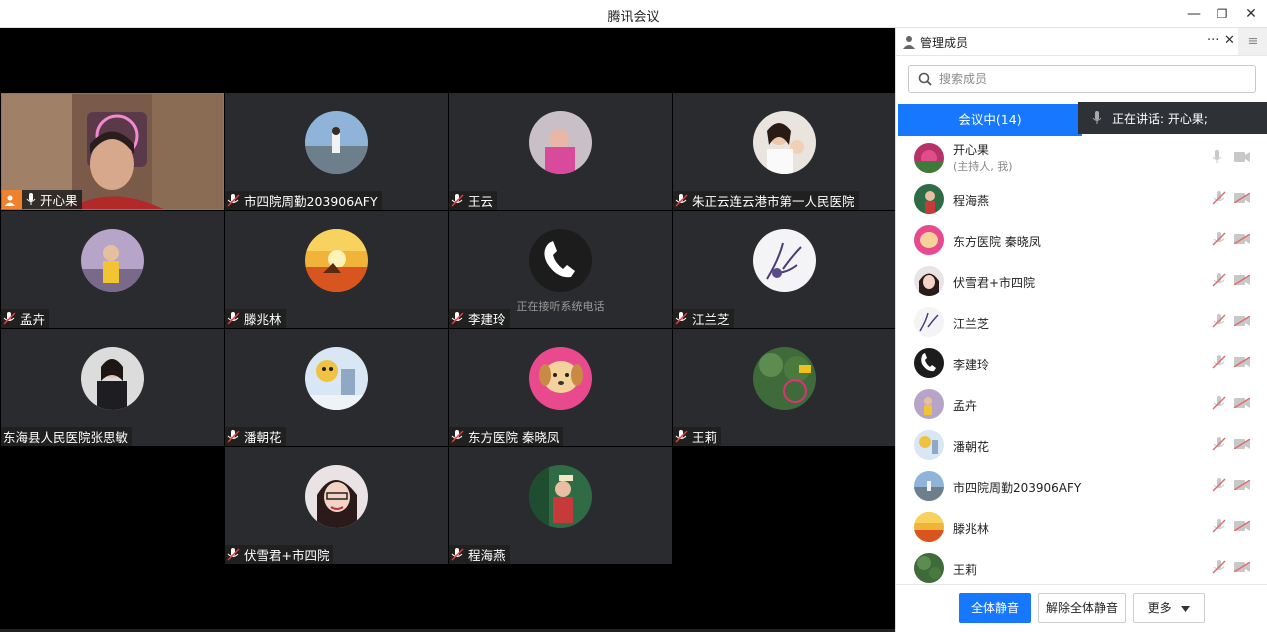 The width and height of the screenshot is (1267, 632). Describe the element at coordinates (1081, 486) in the screenshot. I see `list-item: 市四院周勤203906AFY` at that location.